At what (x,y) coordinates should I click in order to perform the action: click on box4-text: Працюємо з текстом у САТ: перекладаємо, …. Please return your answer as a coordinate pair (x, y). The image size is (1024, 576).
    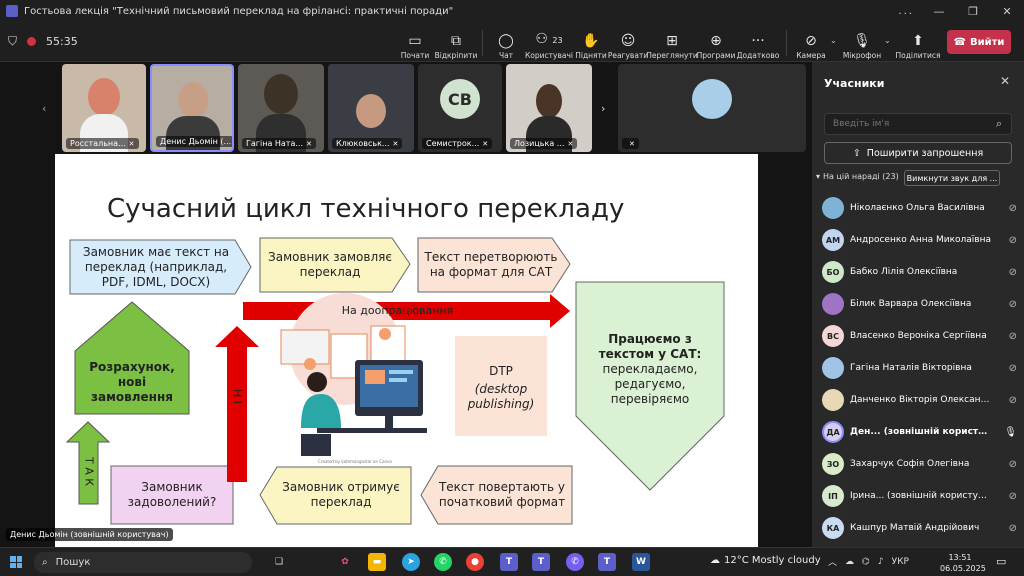
    Looking at the image, I should click on (650, 369).